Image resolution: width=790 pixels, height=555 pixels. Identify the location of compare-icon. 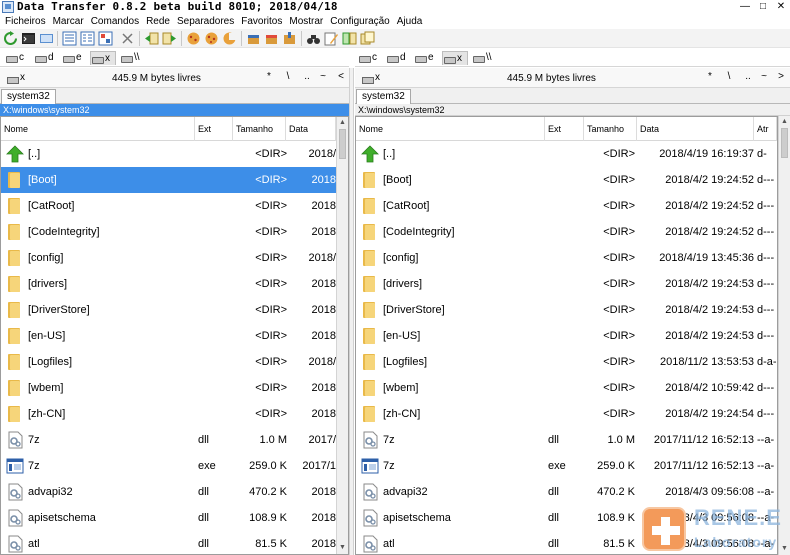
(349, 38).